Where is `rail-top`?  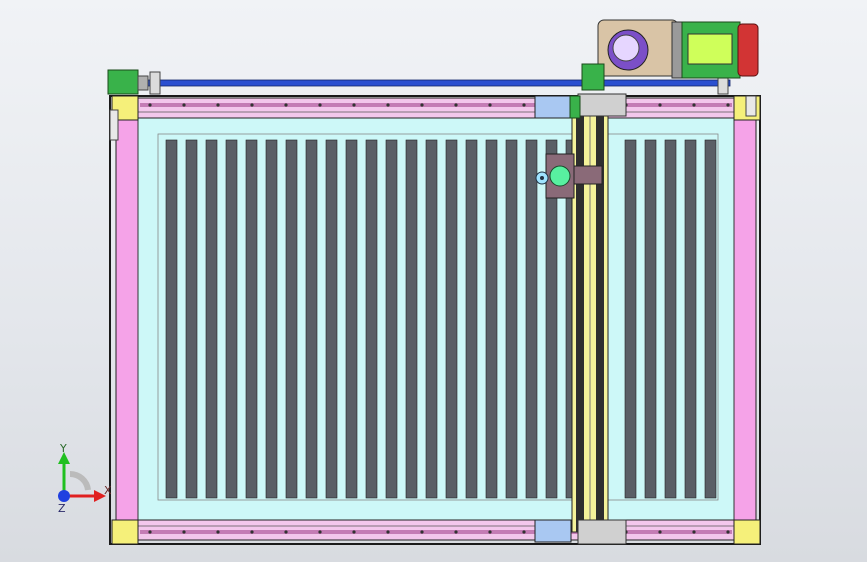
rail-top is located at coordinates (436, 108).